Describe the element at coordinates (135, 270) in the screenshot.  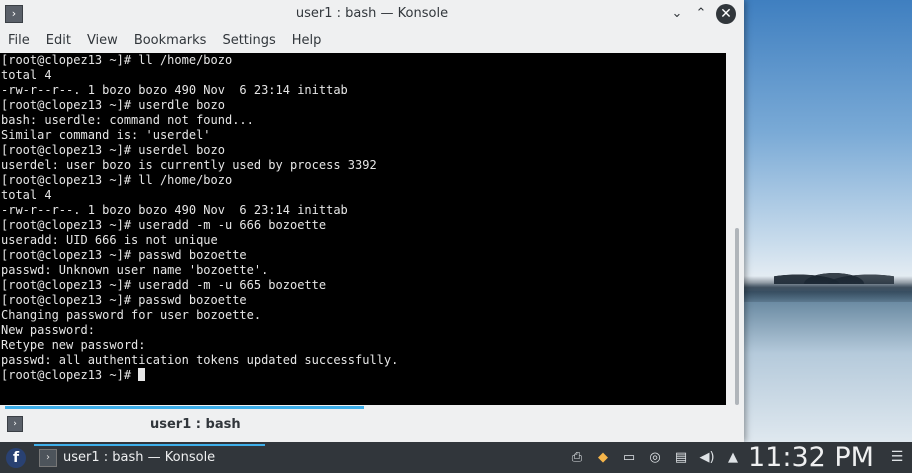
I see `terminal-line: passwd: Unknown user name 'bozoette'.` at that location.